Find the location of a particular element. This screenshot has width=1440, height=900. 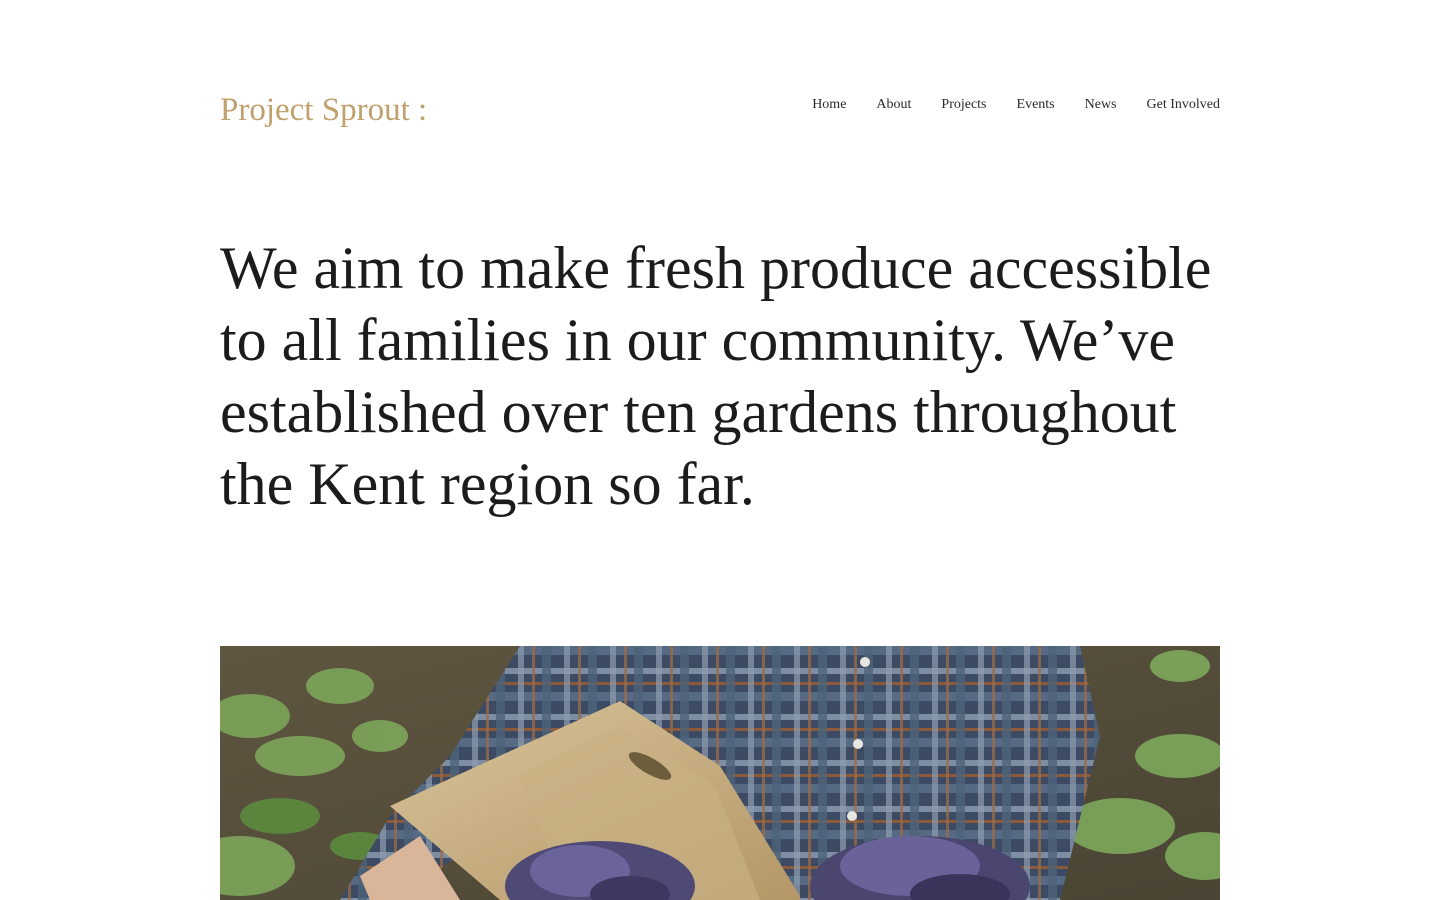

nav-item-about: About is located at coordinates (893, 105).